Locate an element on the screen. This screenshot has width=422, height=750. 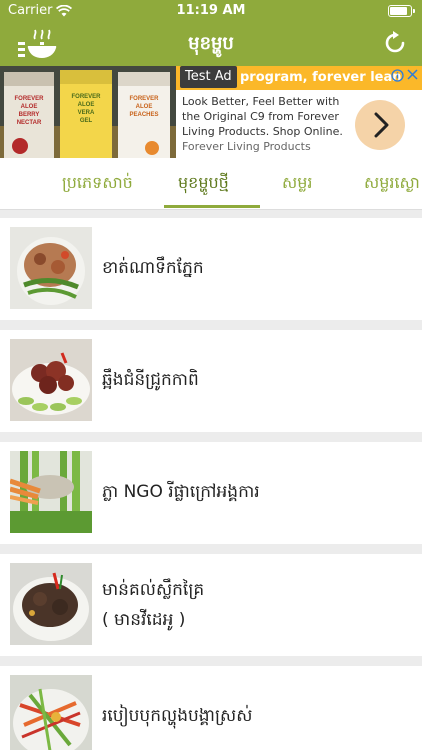
ad-arrow-button is located at coordinates (380, 125).